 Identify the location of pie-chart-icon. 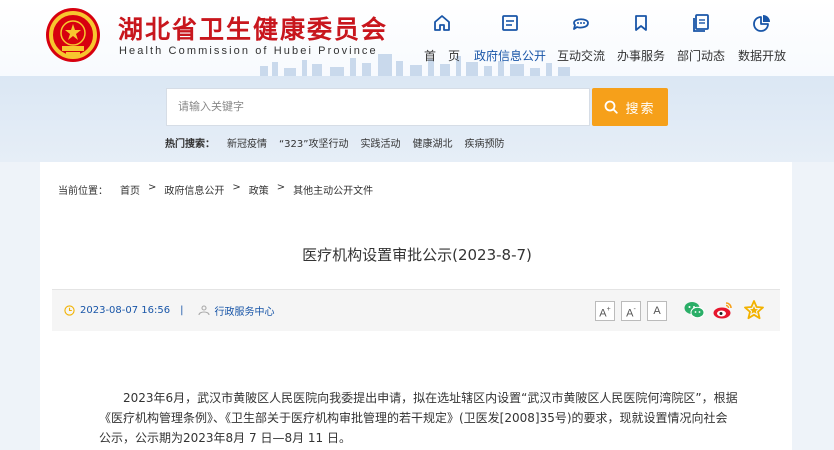
(761, 23).